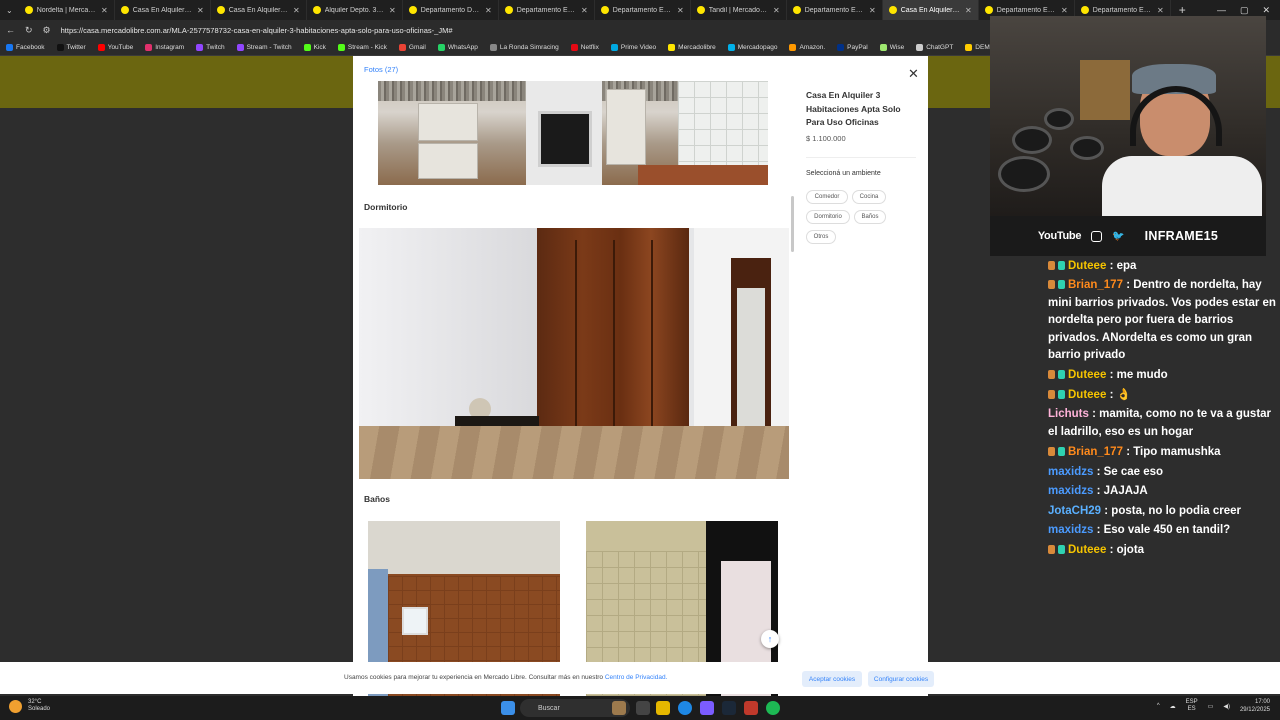 Image resolution: width=1280 pixels, height=720 pixels. Describe the element at coordinates (1095, 452) in the screenshot. I see `chat-username: Brian_177` at that location.